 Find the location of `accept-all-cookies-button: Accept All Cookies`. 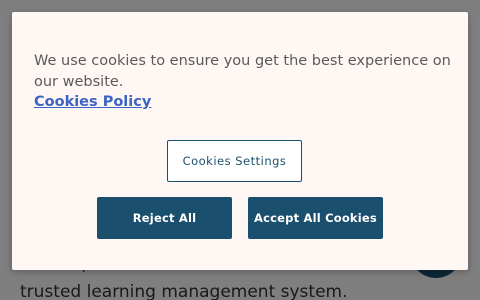

accept-all-cookies-button: Accept All Cookies is located at coordinates (315, 218).